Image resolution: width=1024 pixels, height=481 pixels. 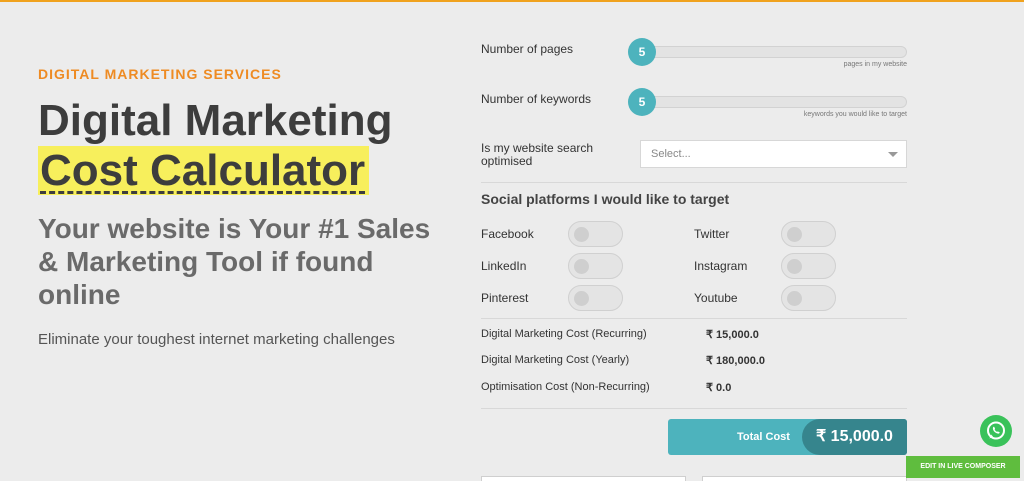 What do you see at coordinates (804, 478) in the screenshot?
I see `action-button-right` at bounding box center [804, 478].